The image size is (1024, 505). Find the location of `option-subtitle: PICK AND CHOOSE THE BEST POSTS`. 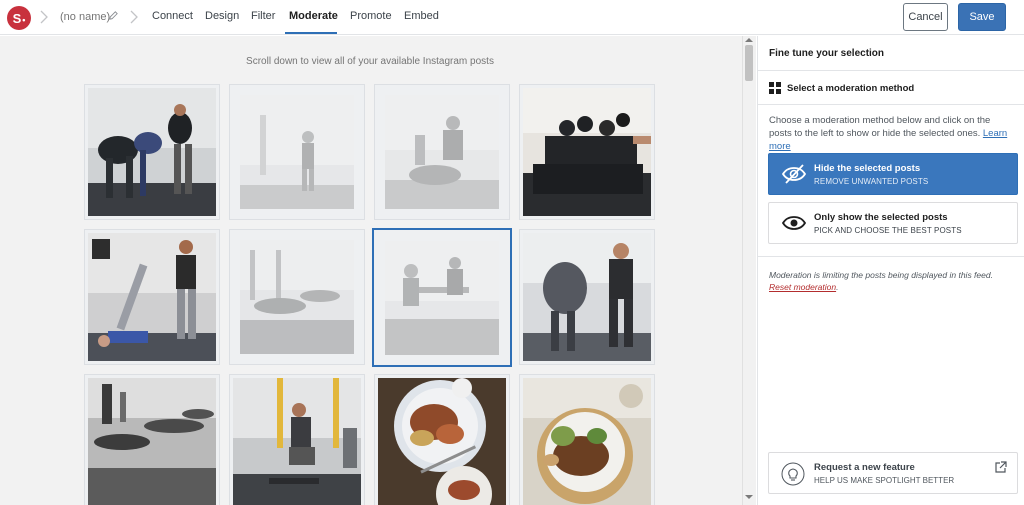

option-subtitle: PICK AND CHOOSE THE BEST POSTS is located at coordinates (888, 230).